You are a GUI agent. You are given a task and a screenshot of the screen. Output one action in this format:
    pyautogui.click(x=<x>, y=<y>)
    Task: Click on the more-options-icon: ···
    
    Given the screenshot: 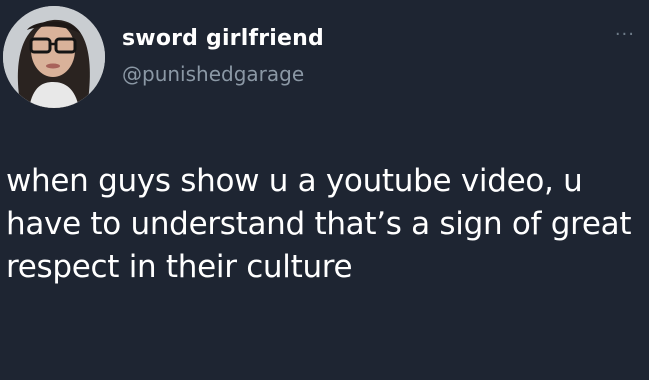 What is the action you would take?
    pyautogui.click(x=625, y=35)
    